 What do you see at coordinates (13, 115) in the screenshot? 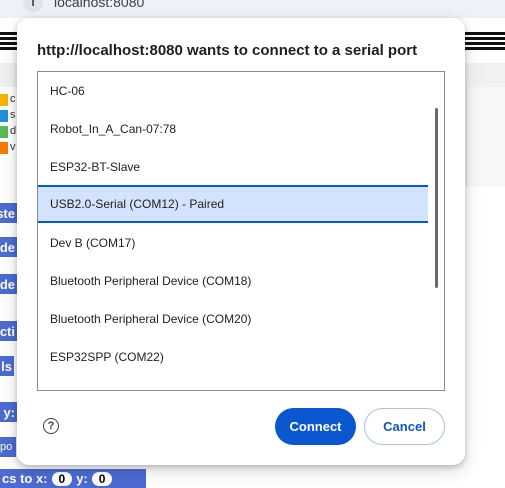
I see `legend-letter: s` at bounding box center [13, 115].